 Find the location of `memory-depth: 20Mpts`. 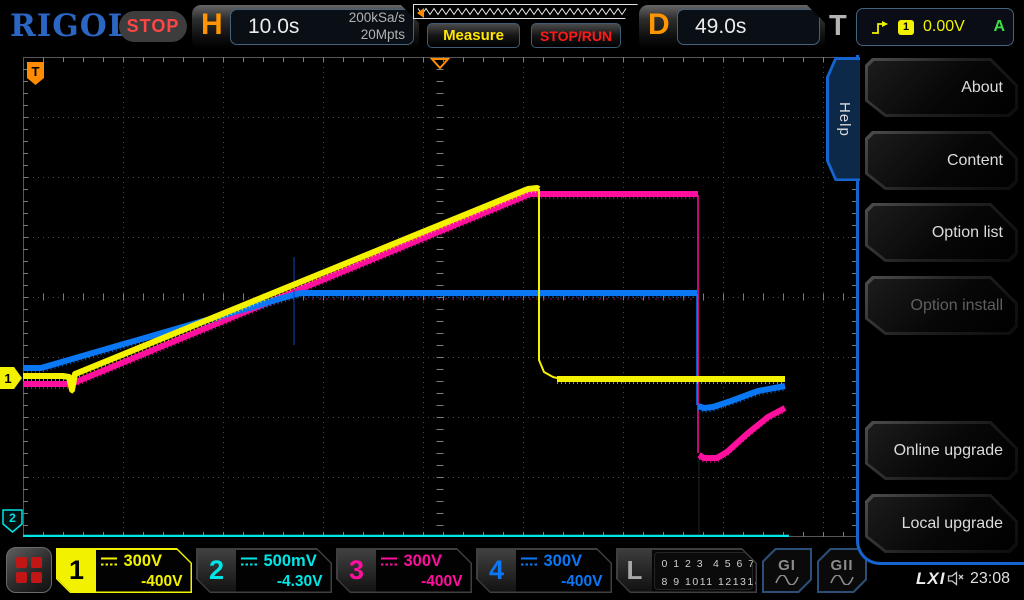

memory-depth: 20Mpts is located at coordinates (382, 34).